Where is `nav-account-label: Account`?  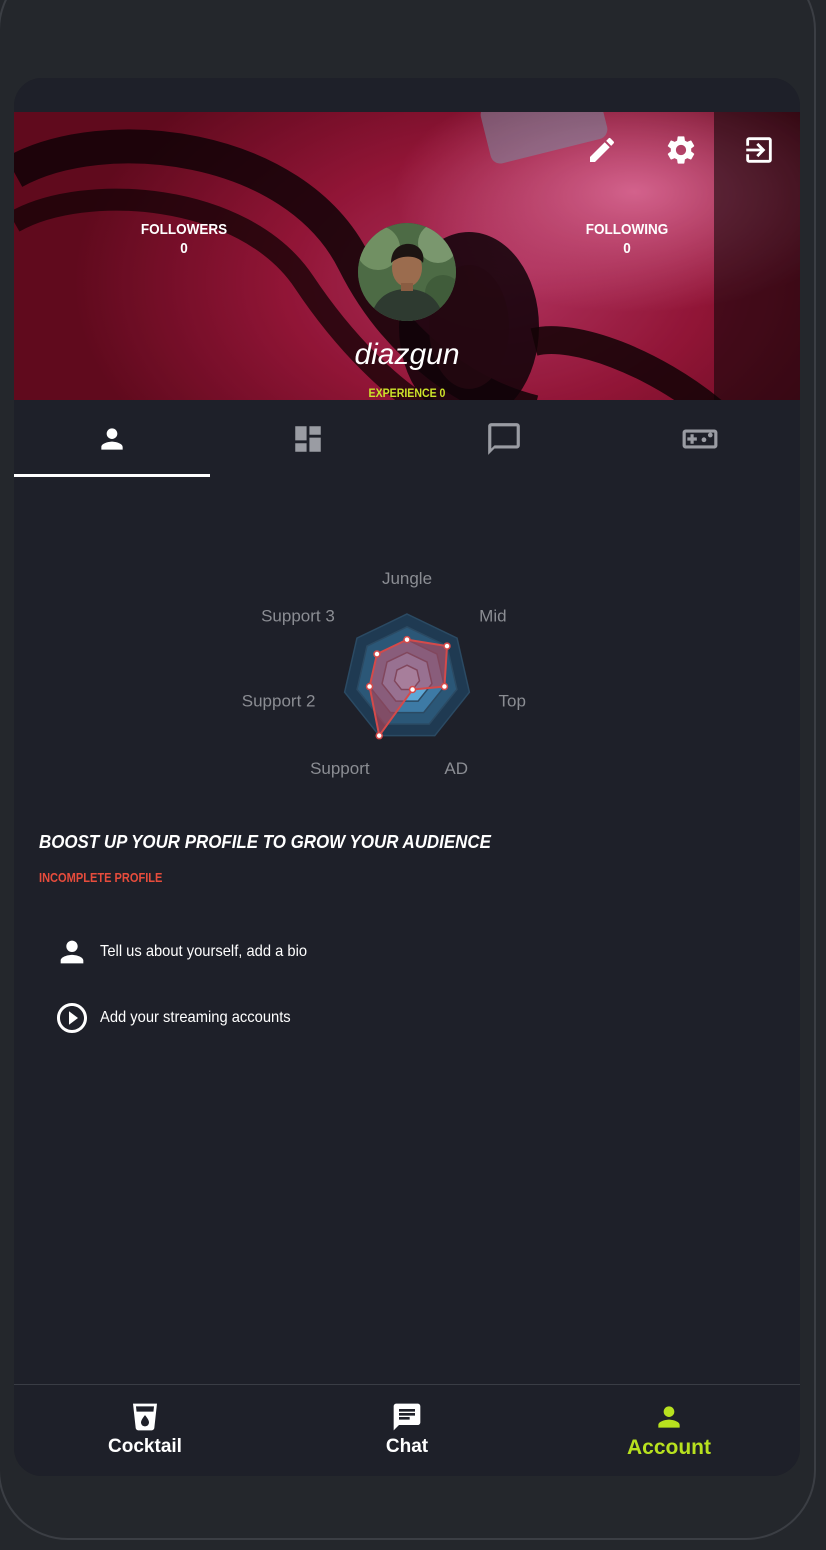 nav-account-label: Account is located at coordinates (669, 1447).